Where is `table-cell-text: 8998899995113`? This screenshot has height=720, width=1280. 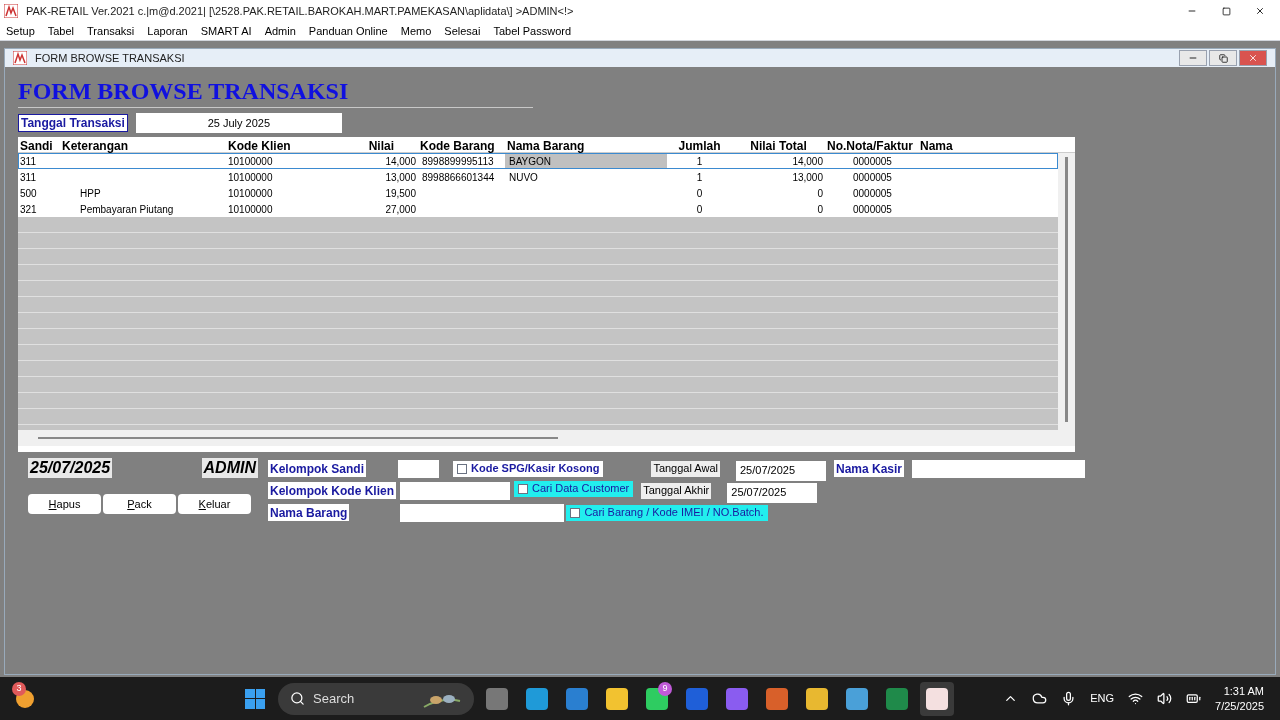 table-cell-text: 8998899995113 is located at coordinates (458, 161).